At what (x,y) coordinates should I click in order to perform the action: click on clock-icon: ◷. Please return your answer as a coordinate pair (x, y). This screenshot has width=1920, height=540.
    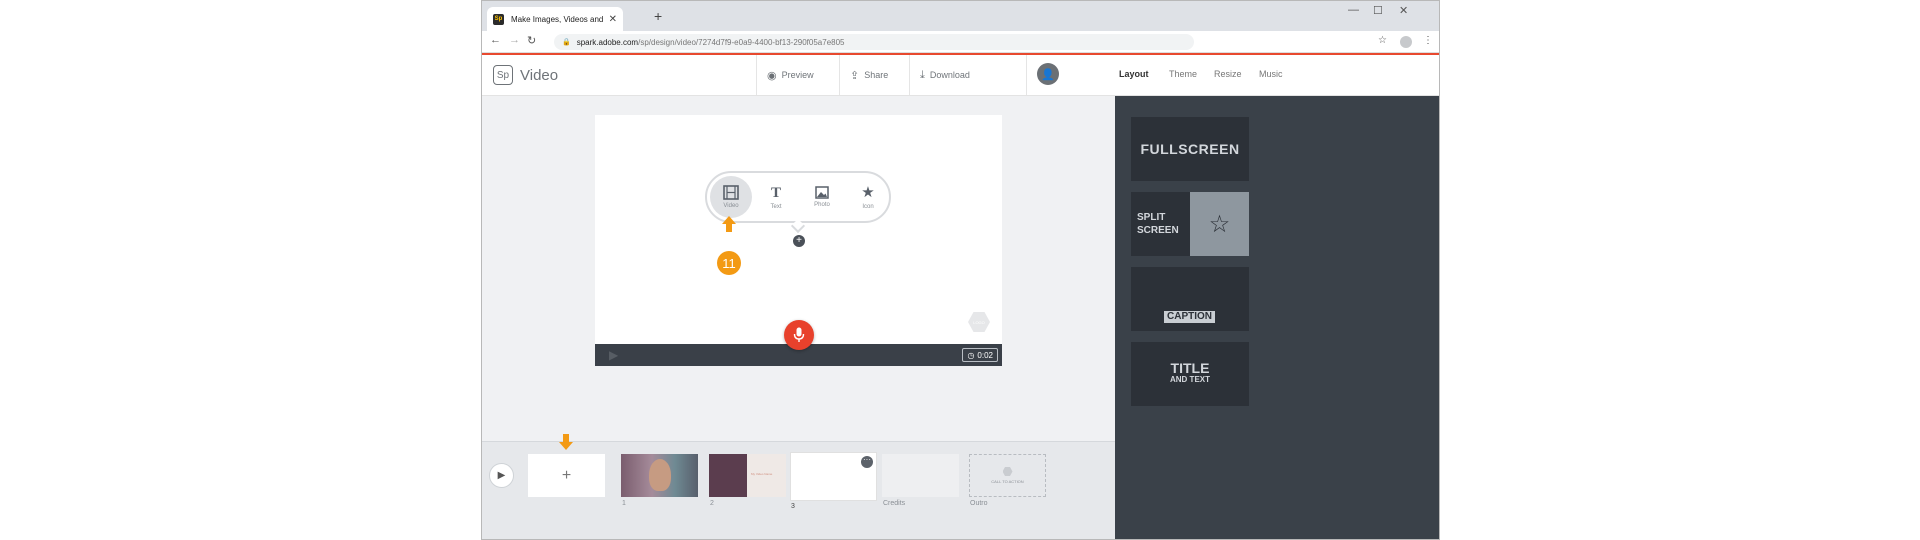
    Looking at the image, I should click on (971, 355).